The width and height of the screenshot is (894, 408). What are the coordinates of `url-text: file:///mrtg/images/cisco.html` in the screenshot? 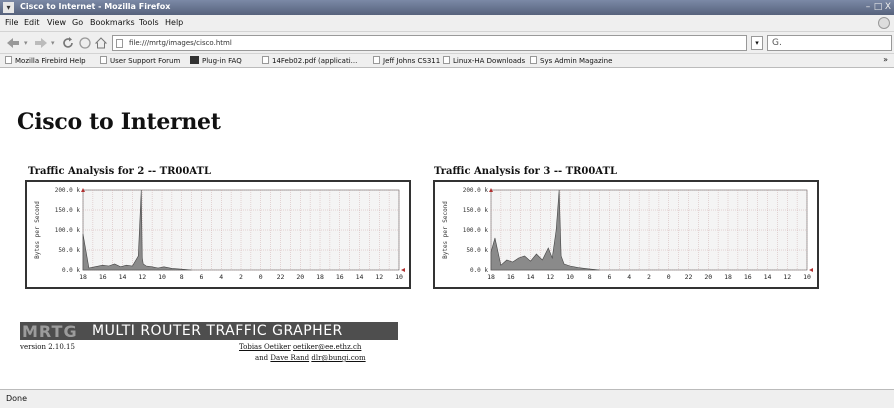 It's located at (180, 43).